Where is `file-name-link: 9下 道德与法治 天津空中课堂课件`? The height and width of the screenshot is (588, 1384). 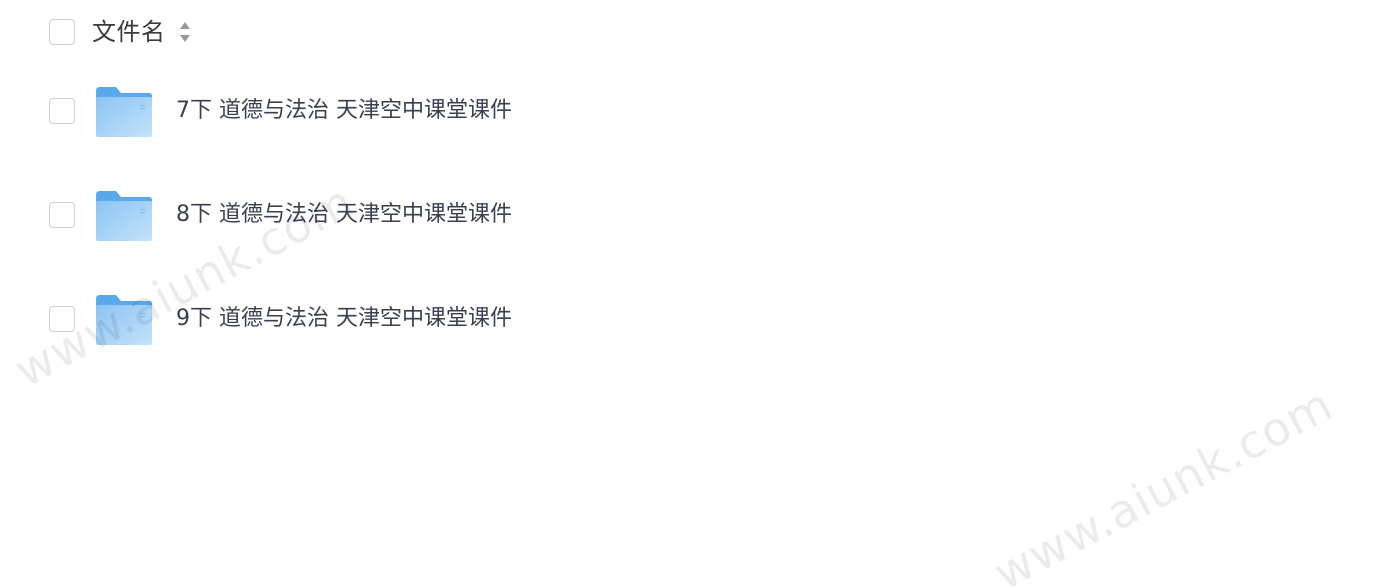
file-name-link: 9下 道德与法治 天津空中课堂课件 is located at coordinates (344, 319).